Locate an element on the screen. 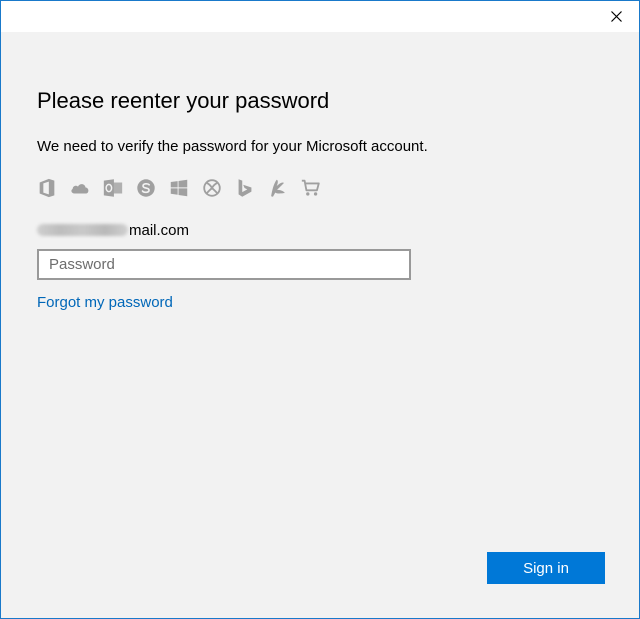 The image size is (640, 619). store-icon is located at coordinates (311, 188).